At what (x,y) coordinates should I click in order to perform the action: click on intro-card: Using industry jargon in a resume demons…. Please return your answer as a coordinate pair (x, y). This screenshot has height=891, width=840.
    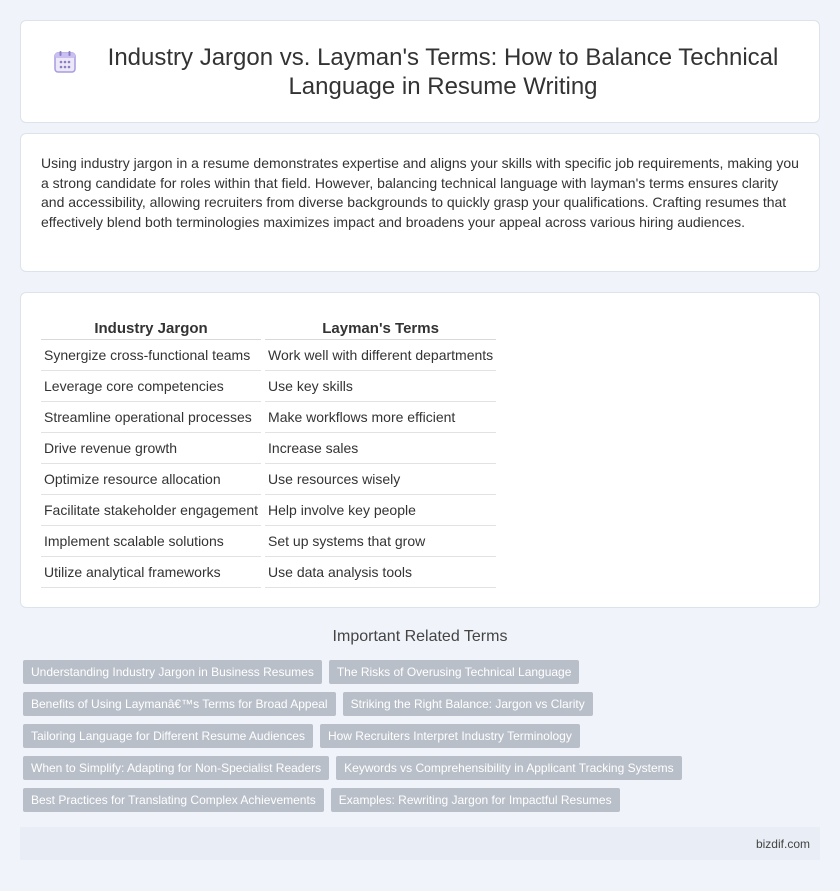
    Looking at the image, I should click on (420, 202).